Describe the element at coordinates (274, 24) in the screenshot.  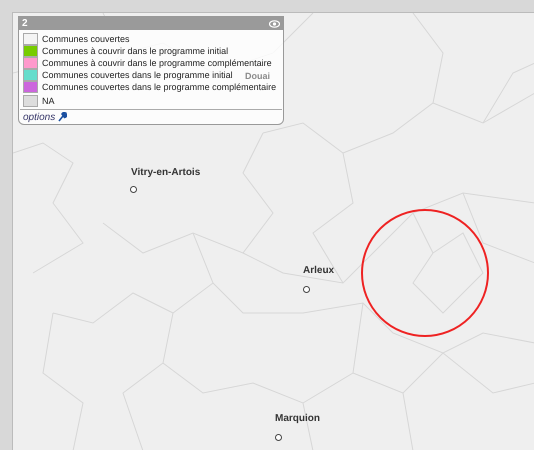
I see `eye-icon` at that location.